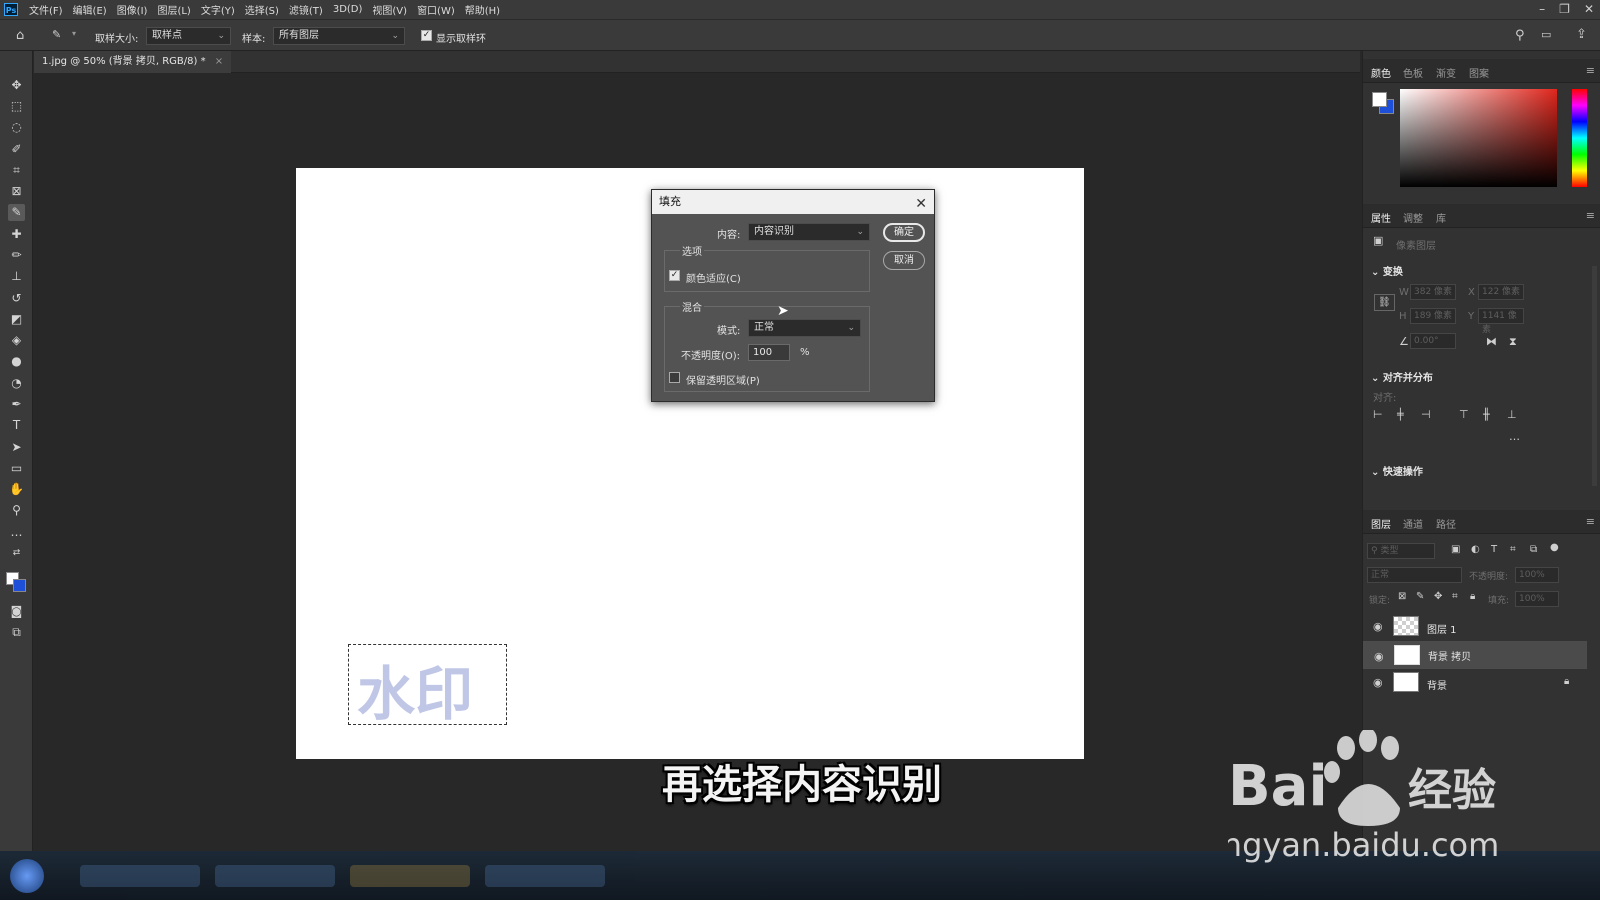  Describe the element at coordinates (1433, 316) in the screenshot. I see `h-input: 189 像素` at that location.